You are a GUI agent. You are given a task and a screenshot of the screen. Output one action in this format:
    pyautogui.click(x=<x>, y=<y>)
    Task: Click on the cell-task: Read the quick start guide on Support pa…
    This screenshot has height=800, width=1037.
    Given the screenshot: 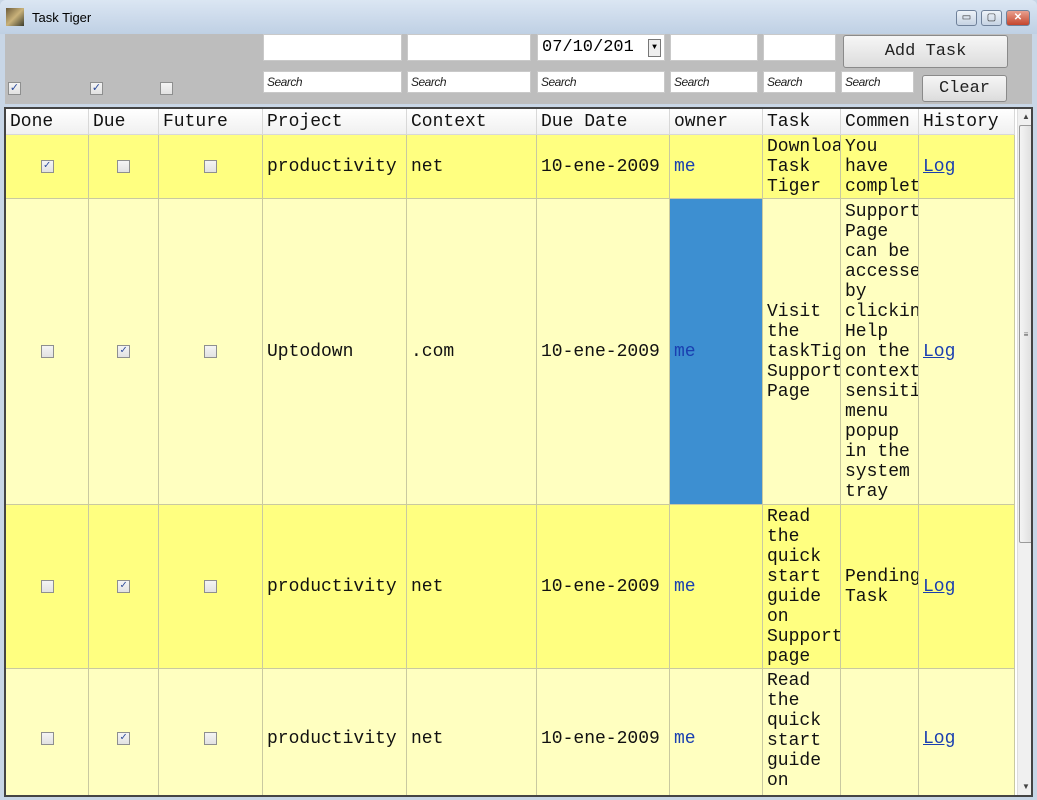 What is the action you would take?
    pyautogui.click(x=802, y=587)
    